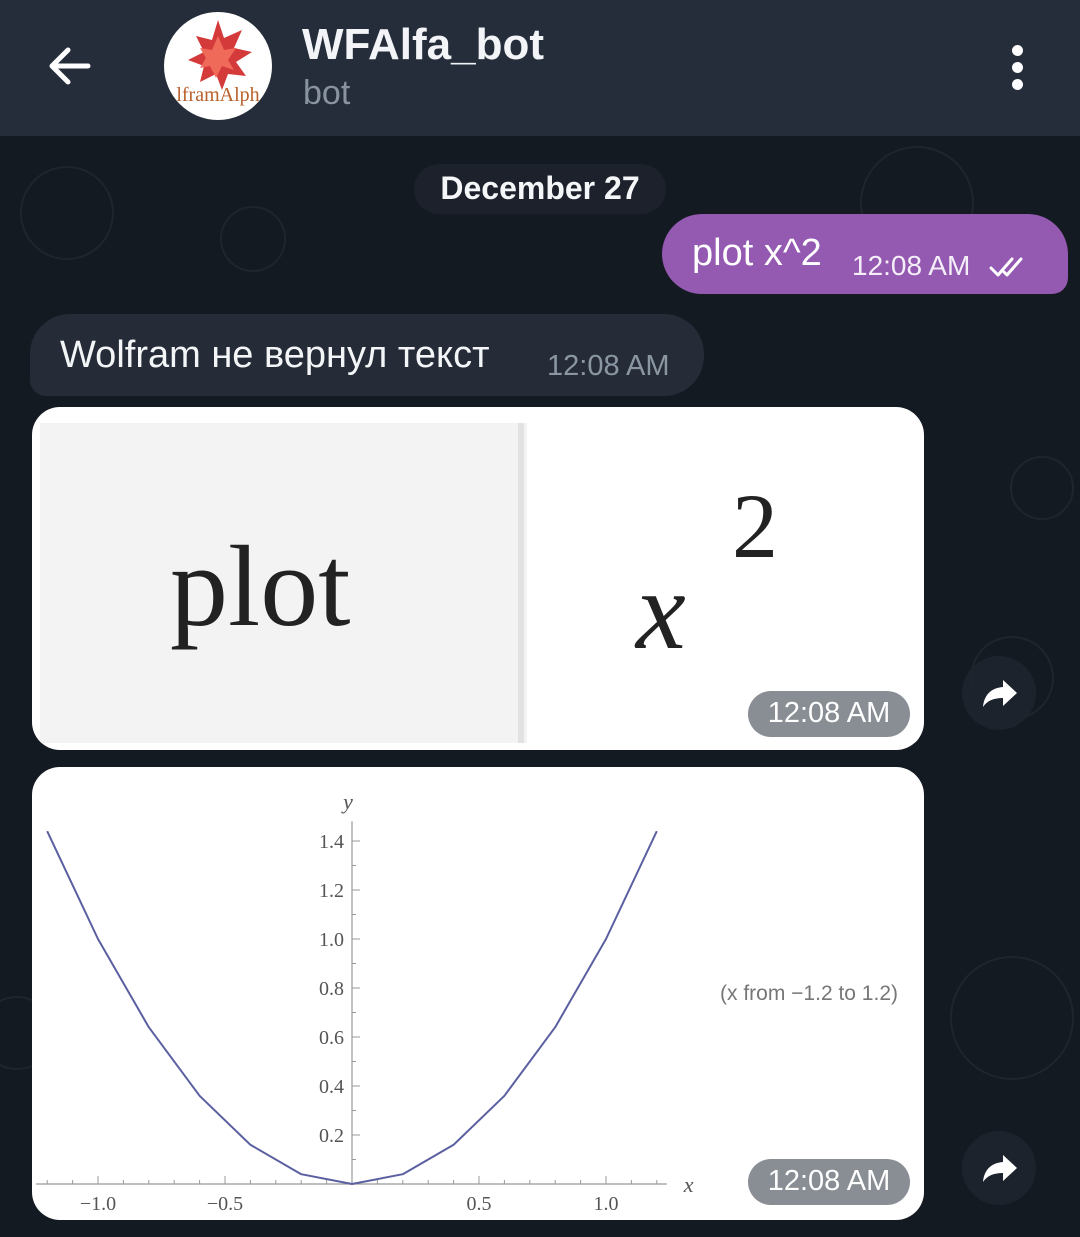 The height and width of the screenshot is (1237, 1080). Describe the element at coordinates (275, 355) in the screenshot. I see `message-text: Wolfram не вернул текст` at that location.